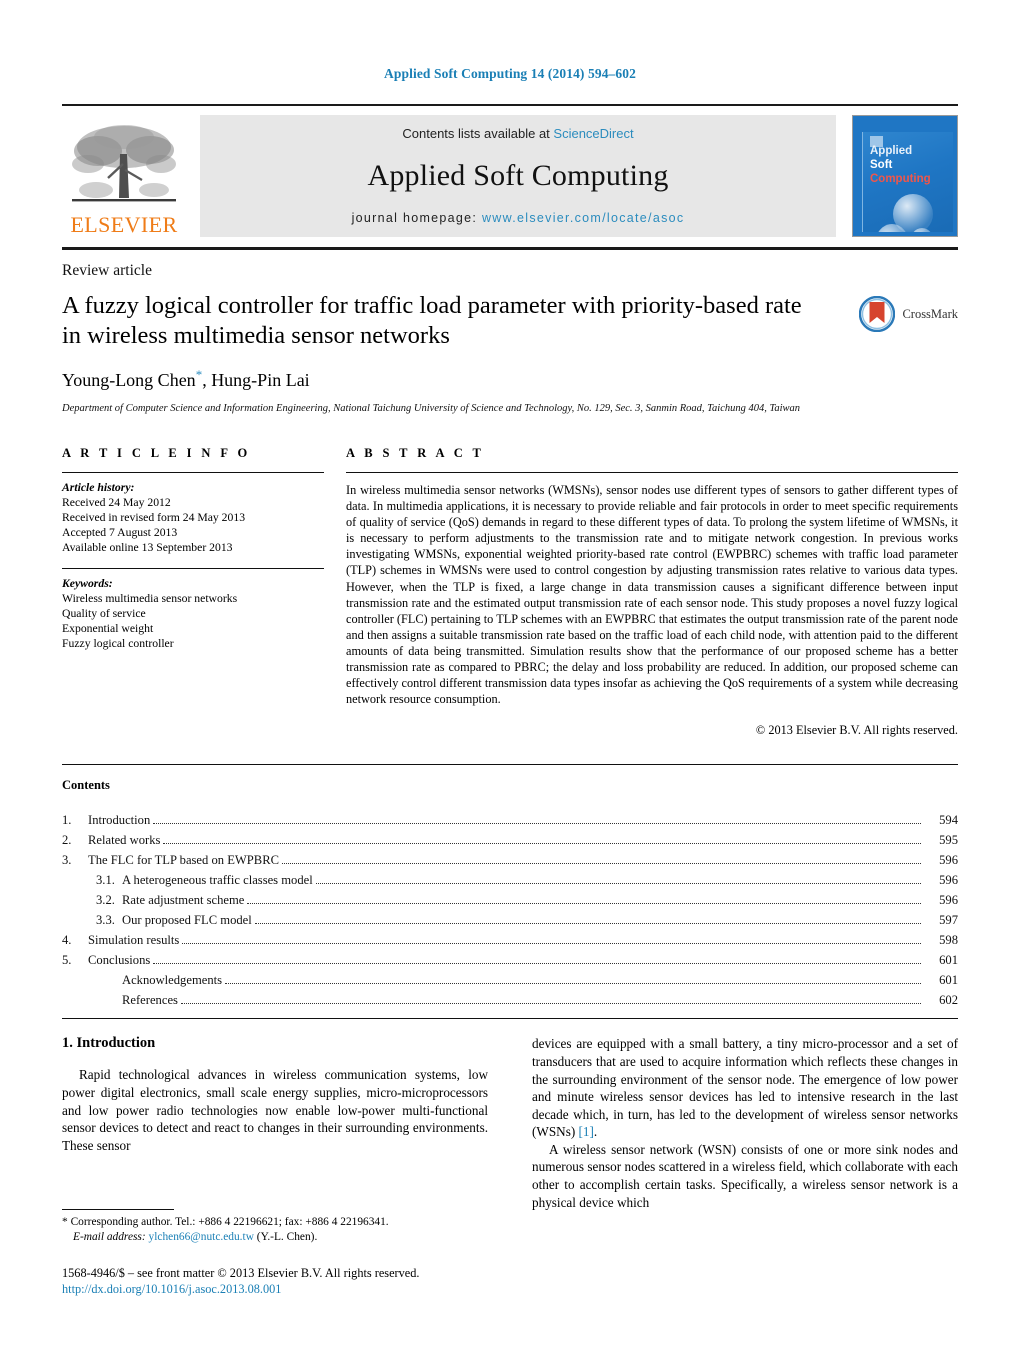 The width and height of the screenshot is (1020, 1351). What do you see at coordinates (109, 1043) in the screenshot?
I see `section-heading-introduction: 1. Introduction` at bounding box center [109, 1043].